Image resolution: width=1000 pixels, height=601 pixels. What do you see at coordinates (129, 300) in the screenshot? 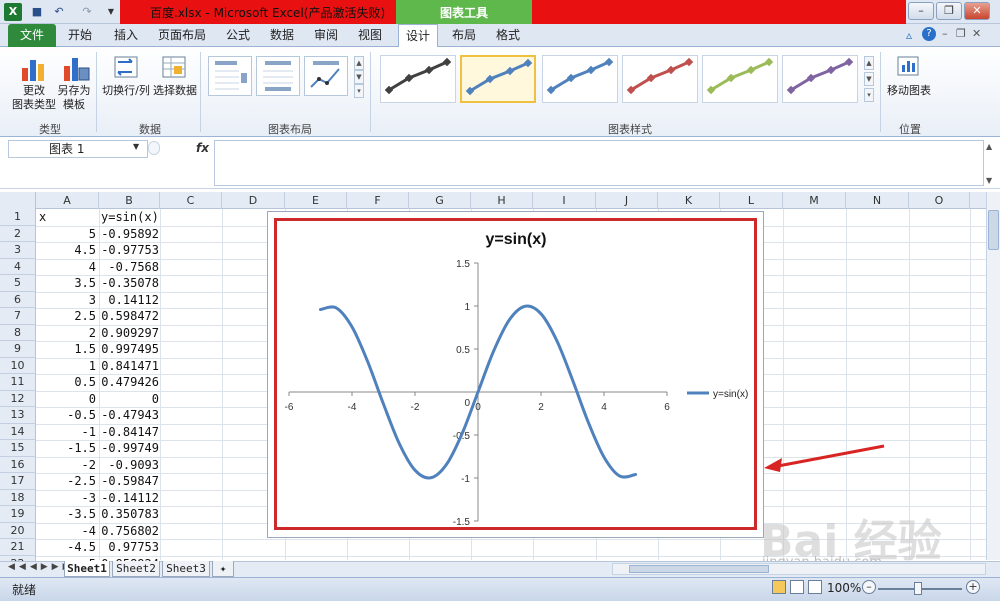
I see `cell-b6: 0.14112` at bounding box center [129, 300].